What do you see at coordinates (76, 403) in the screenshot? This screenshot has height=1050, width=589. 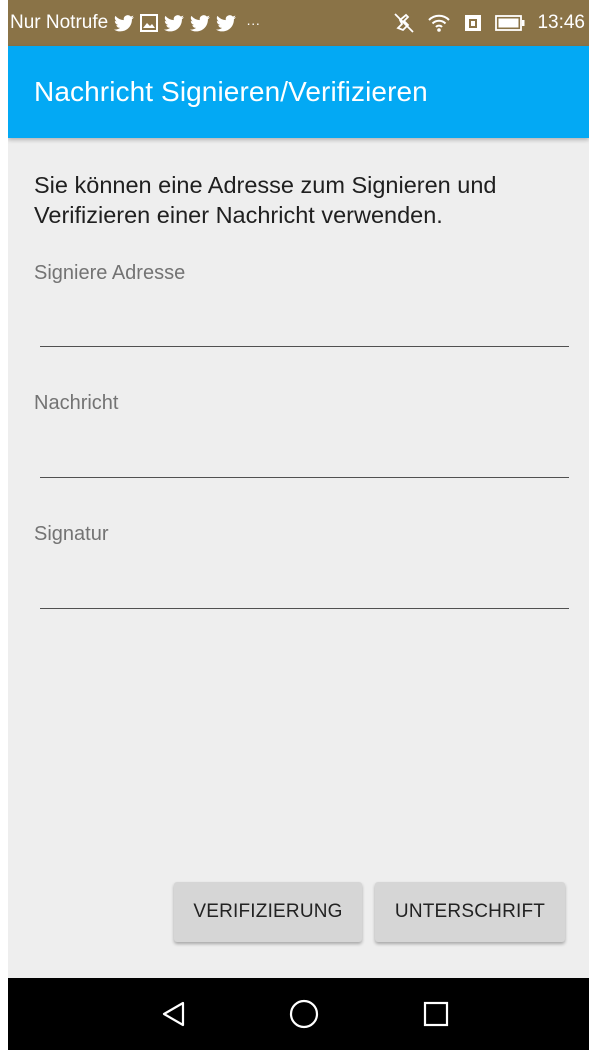 I see `message-label: Nachricht` at bounding box center [76, 403].